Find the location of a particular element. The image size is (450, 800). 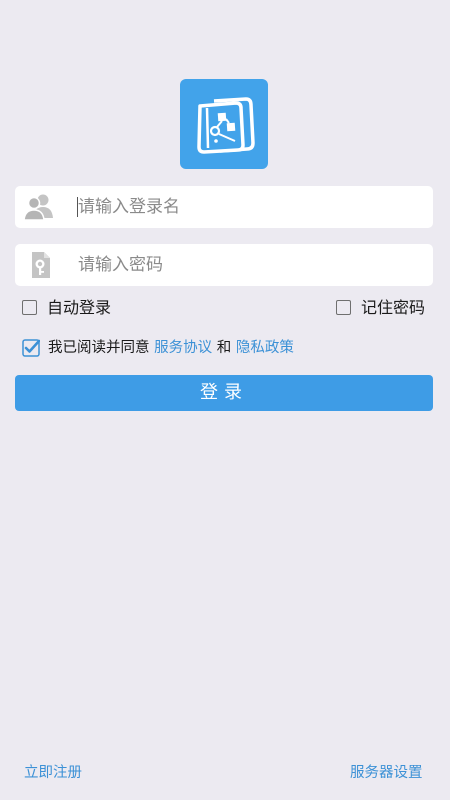

users-icon is located at coordinates (39, 207).